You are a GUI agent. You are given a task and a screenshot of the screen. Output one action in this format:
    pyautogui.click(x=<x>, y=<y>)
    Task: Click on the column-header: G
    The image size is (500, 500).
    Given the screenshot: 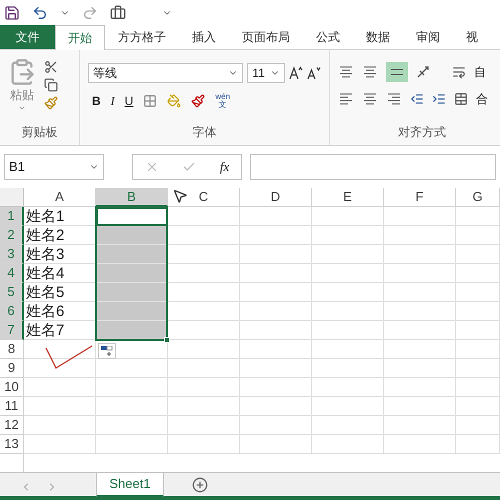 What is the action you would take?
    pyautogui.click(x=478, y=197)
    